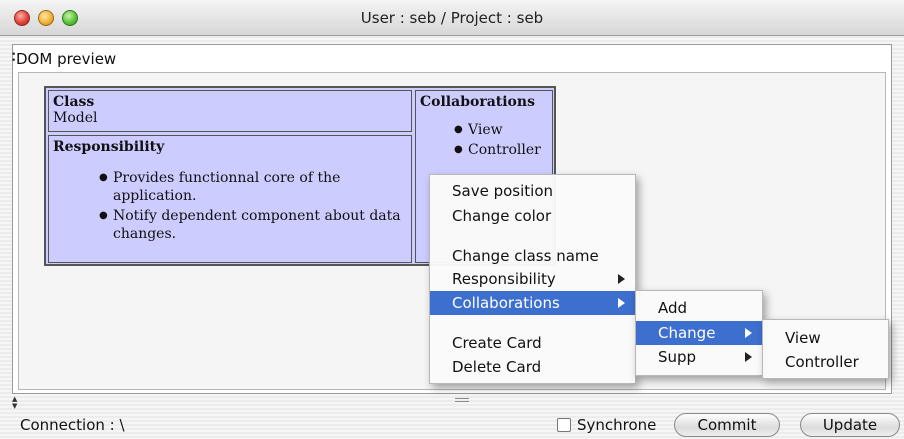 Image resolution: width=904 pixels, height=439 pixels. What do you see at coordinates (503, 191) in the screenshot?
I see `menu-item-label: Save position` at bounding box center [503, 191].